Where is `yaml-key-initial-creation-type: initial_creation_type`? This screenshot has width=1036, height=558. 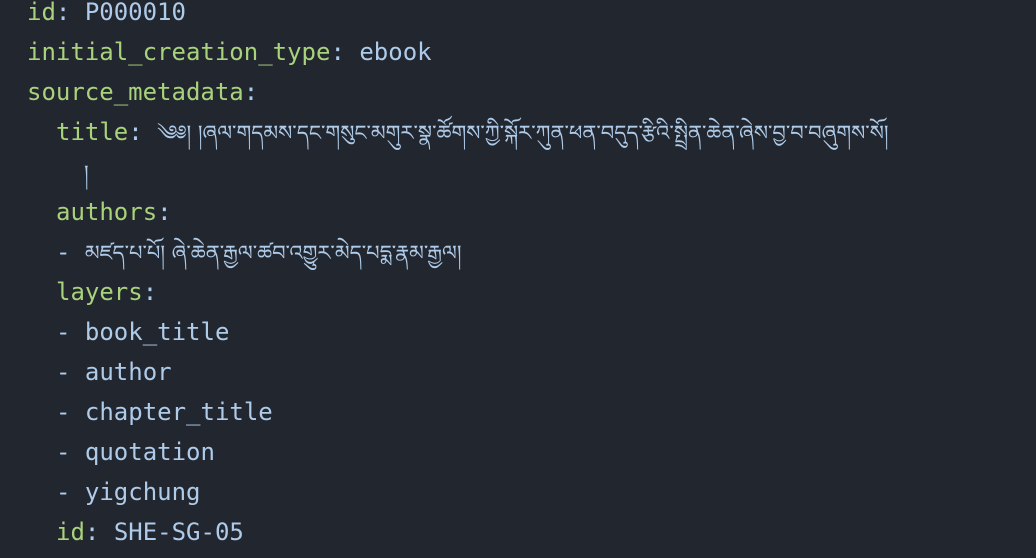 yaml-key-initial-creation-type: initial_creation_type is located at coordinates (179, 52).